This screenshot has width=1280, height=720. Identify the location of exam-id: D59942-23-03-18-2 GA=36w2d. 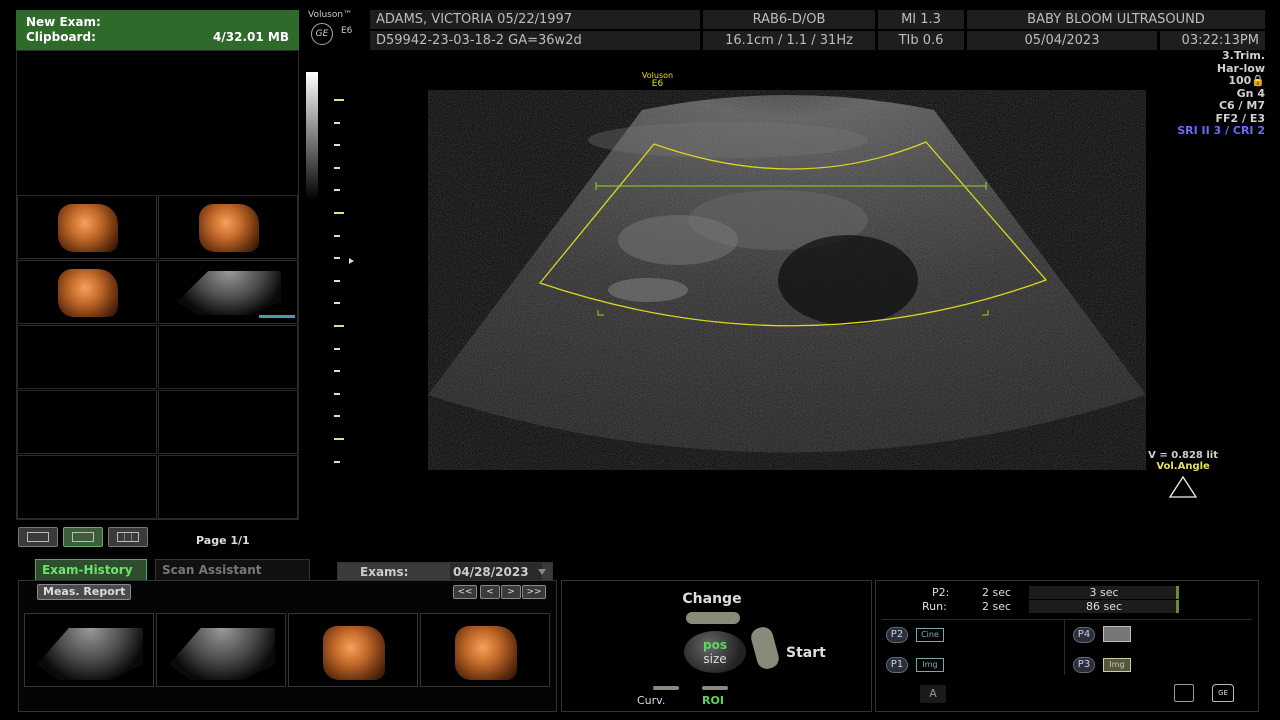
(535, 40).